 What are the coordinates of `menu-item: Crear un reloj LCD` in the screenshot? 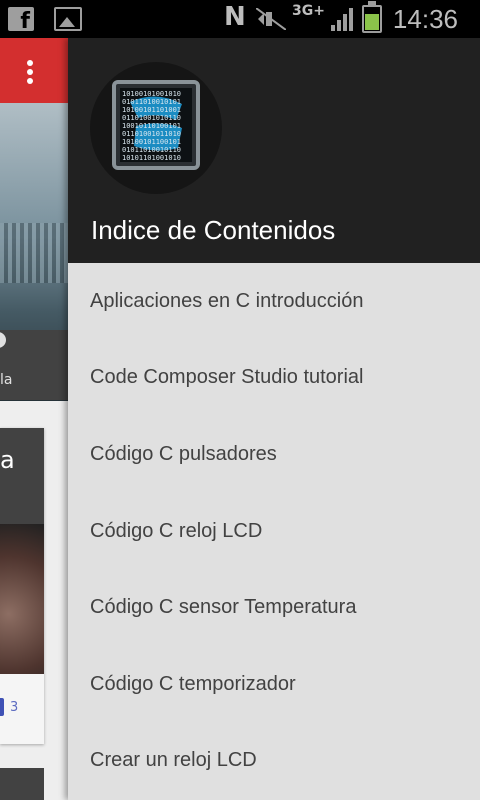 It's located at (274, 761).